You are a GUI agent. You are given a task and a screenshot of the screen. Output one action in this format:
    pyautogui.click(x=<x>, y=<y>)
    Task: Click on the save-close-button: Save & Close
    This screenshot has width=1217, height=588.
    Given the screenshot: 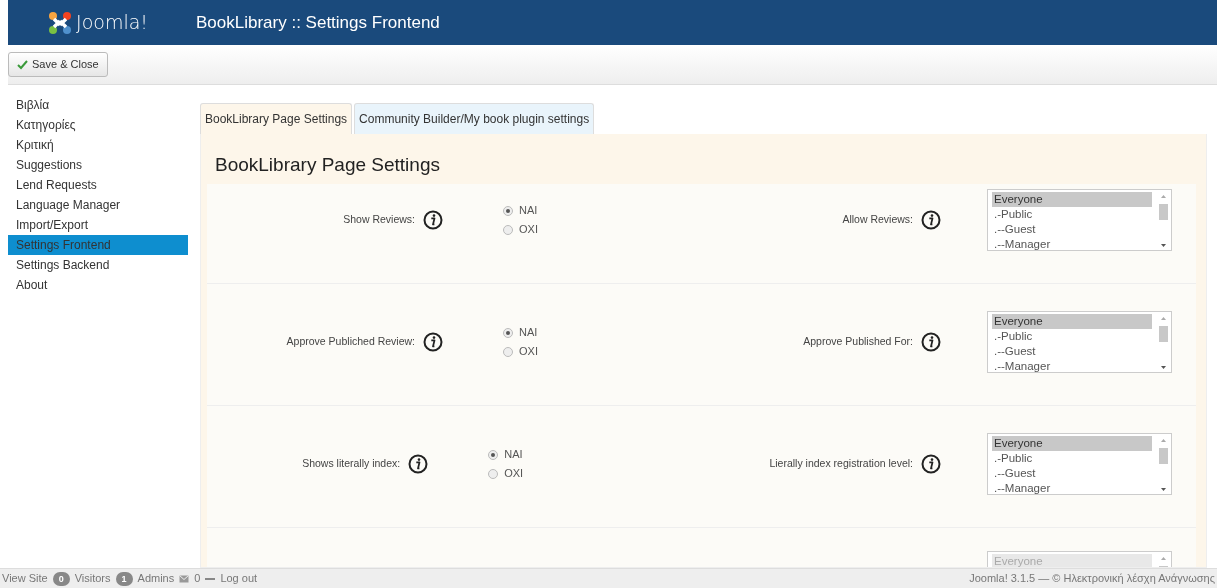 What is the action you would take?
    pyautogui.click(x=58, y=64)
    